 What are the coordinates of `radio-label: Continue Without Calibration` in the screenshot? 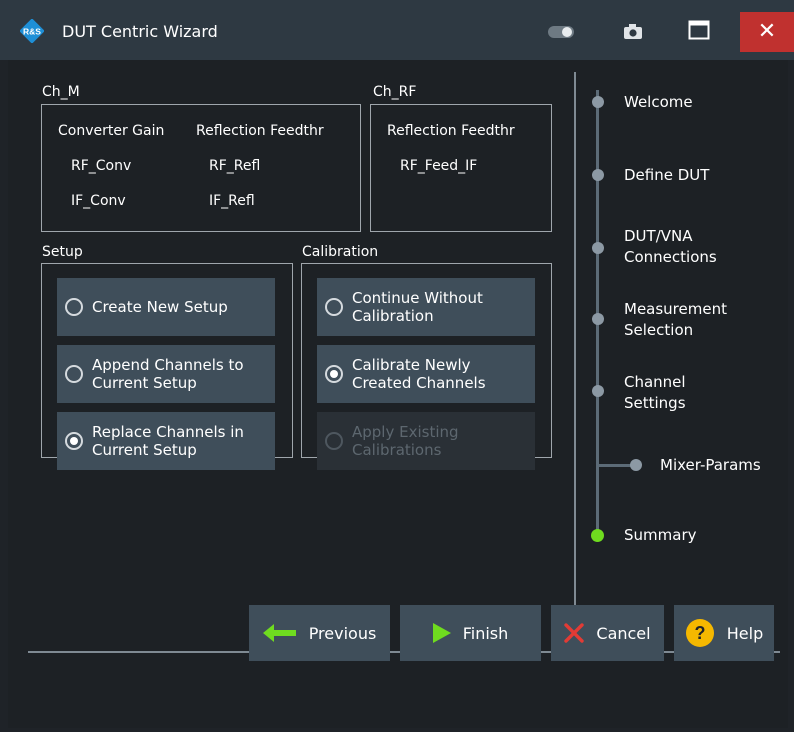 It's located at (417, 307).